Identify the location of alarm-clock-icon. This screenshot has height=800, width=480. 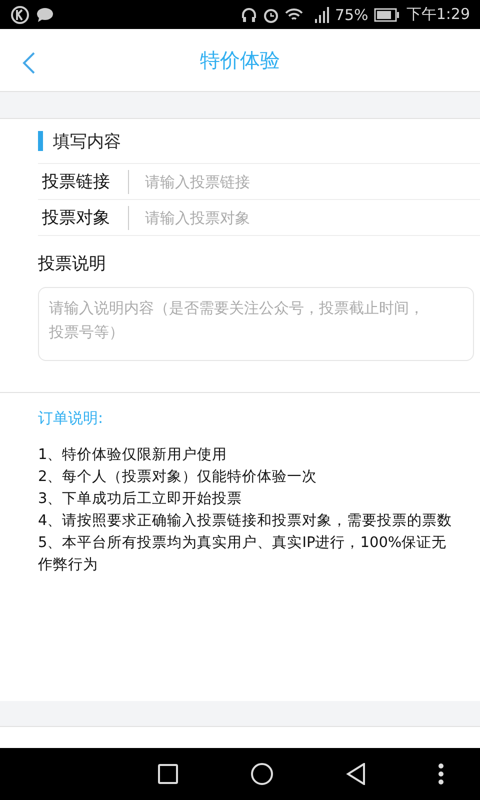
(270, 14).